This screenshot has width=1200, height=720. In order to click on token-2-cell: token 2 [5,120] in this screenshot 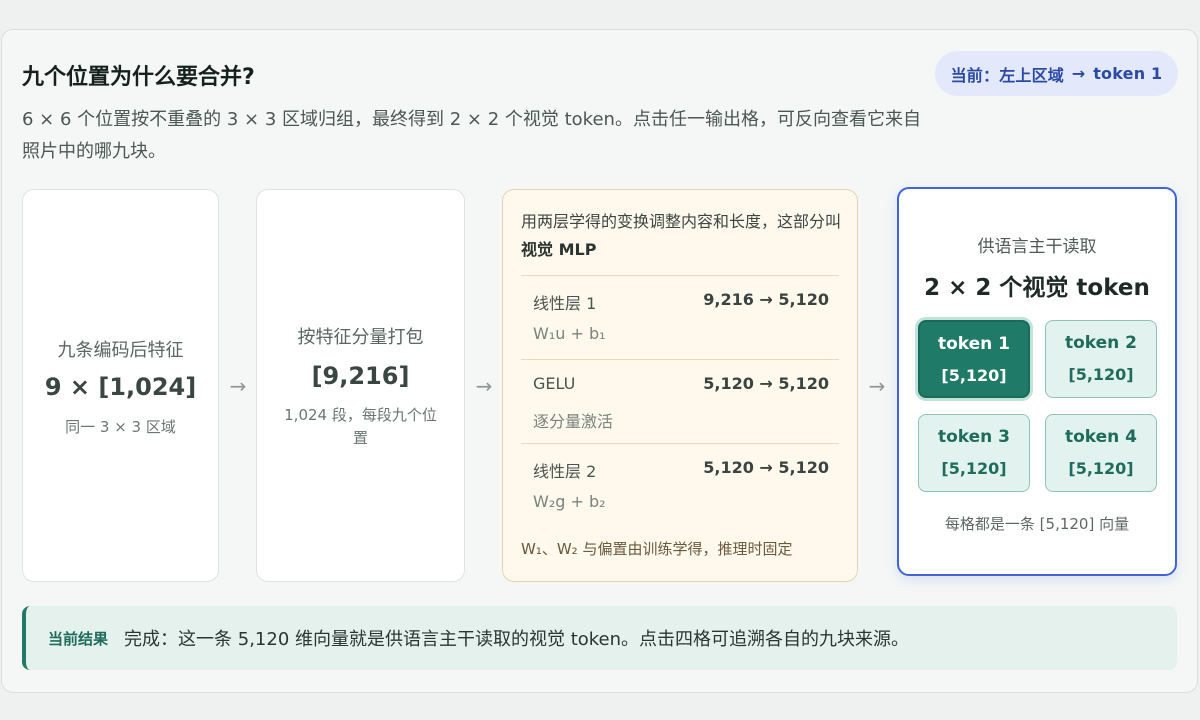, I will do `click(1101, 359)`.